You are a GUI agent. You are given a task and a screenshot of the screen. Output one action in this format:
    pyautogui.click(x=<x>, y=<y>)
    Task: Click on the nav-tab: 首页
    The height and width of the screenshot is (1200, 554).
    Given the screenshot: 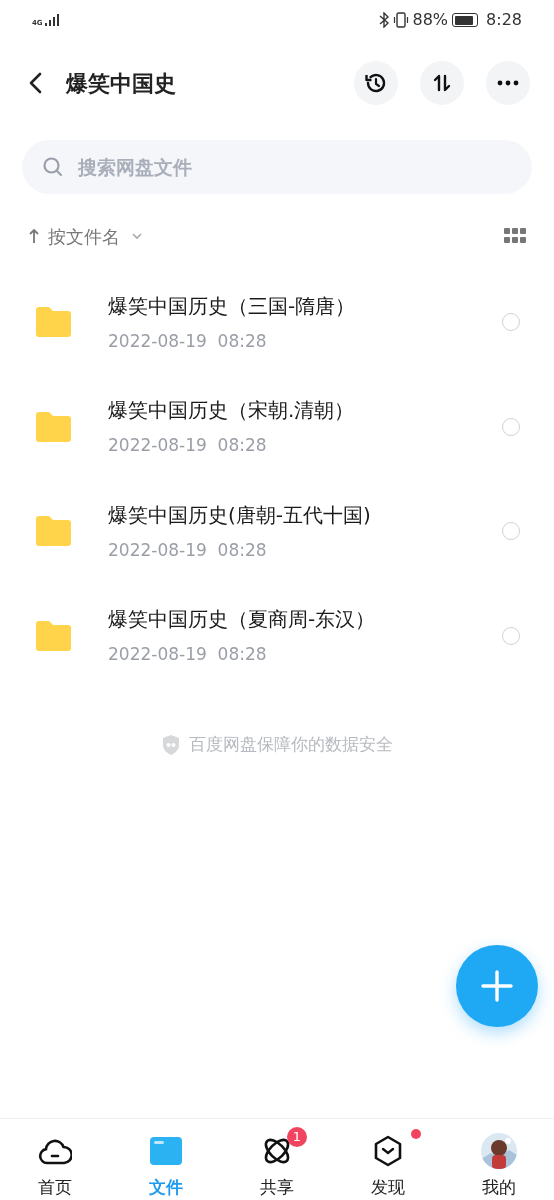 What is the action you would take?
    pyautogui.click(x=55, y=1159)
    